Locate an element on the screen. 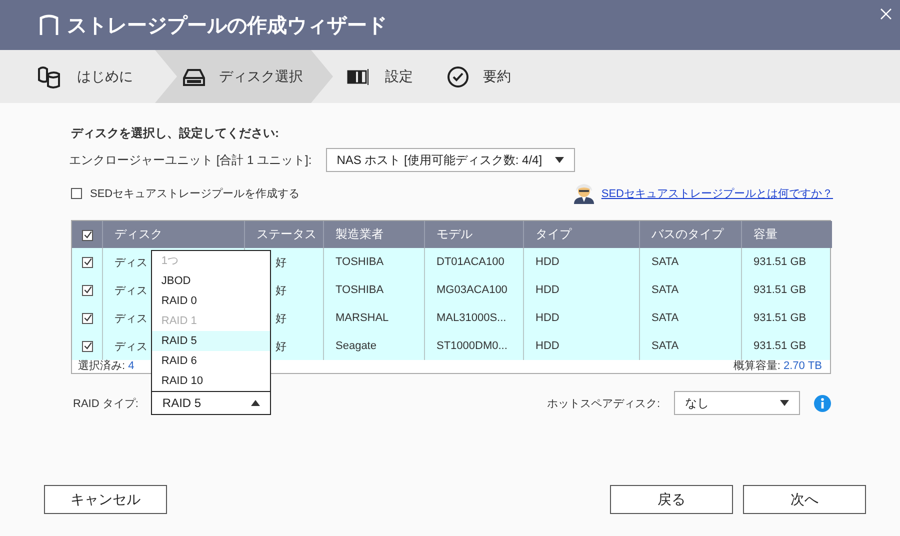 The image size is (900, 536). close-icon is located at coordinates (886, 14).